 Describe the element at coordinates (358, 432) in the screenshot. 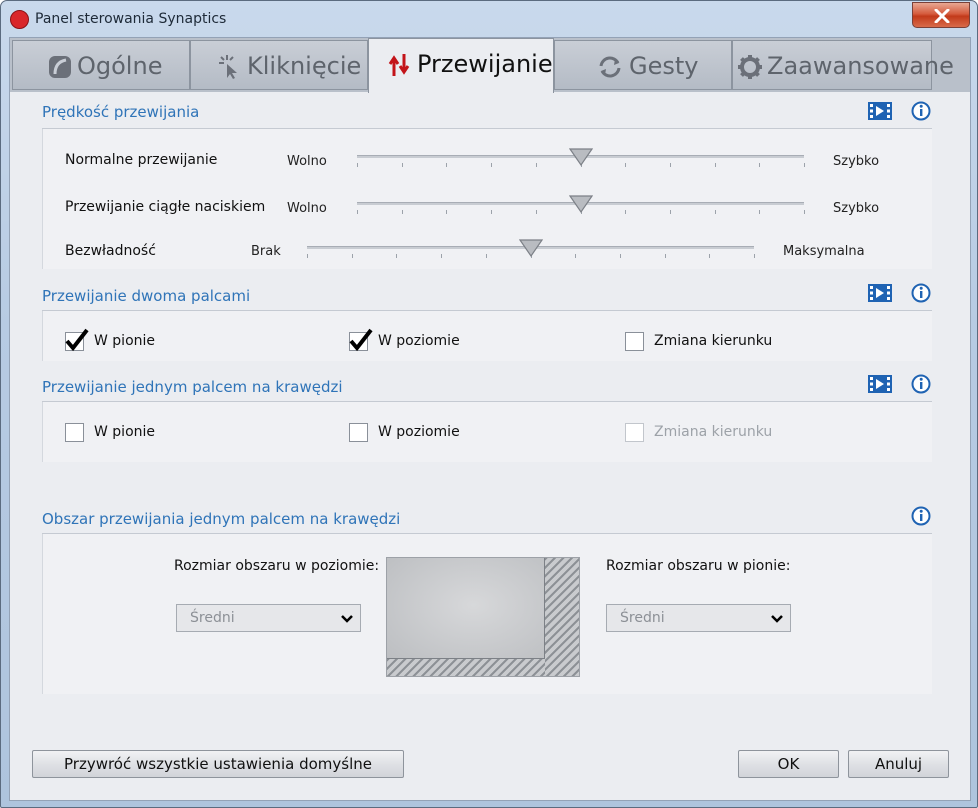

I see `one-finger-horizontal-checkbox` at that location.